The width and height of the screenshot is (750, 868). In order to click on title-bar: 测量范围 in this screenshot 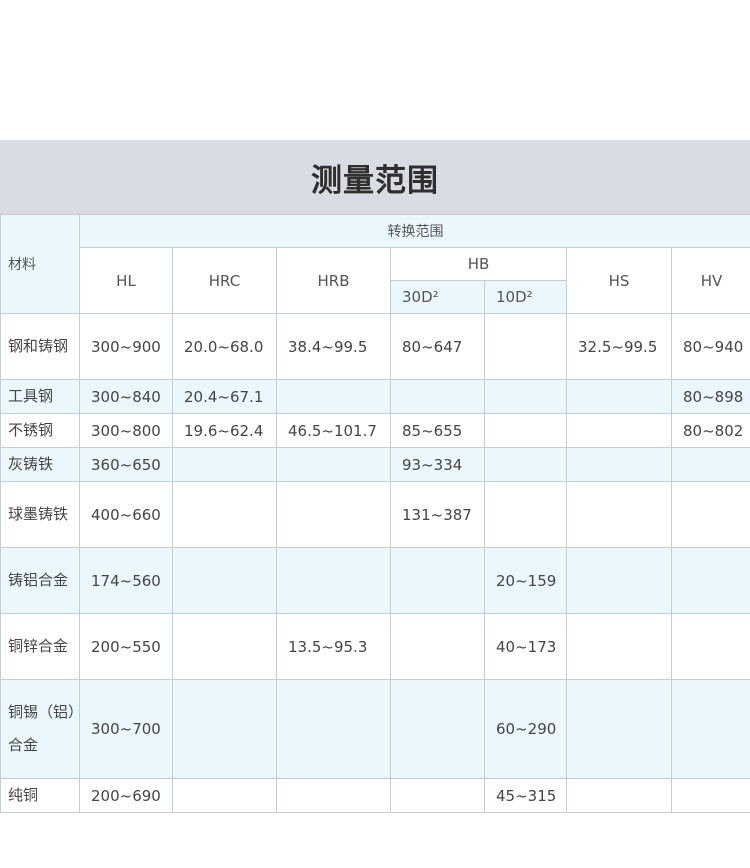, I will do `click(375, 177)`.